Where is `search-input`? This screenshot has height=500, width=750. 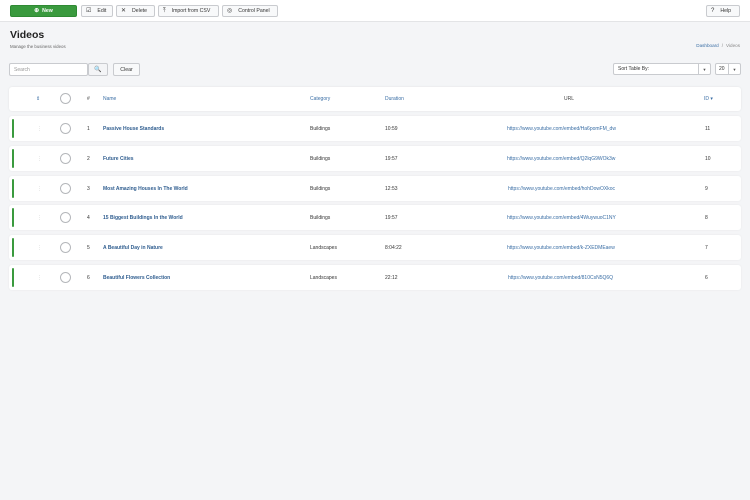 search-input is located at coordinates (48, 69).